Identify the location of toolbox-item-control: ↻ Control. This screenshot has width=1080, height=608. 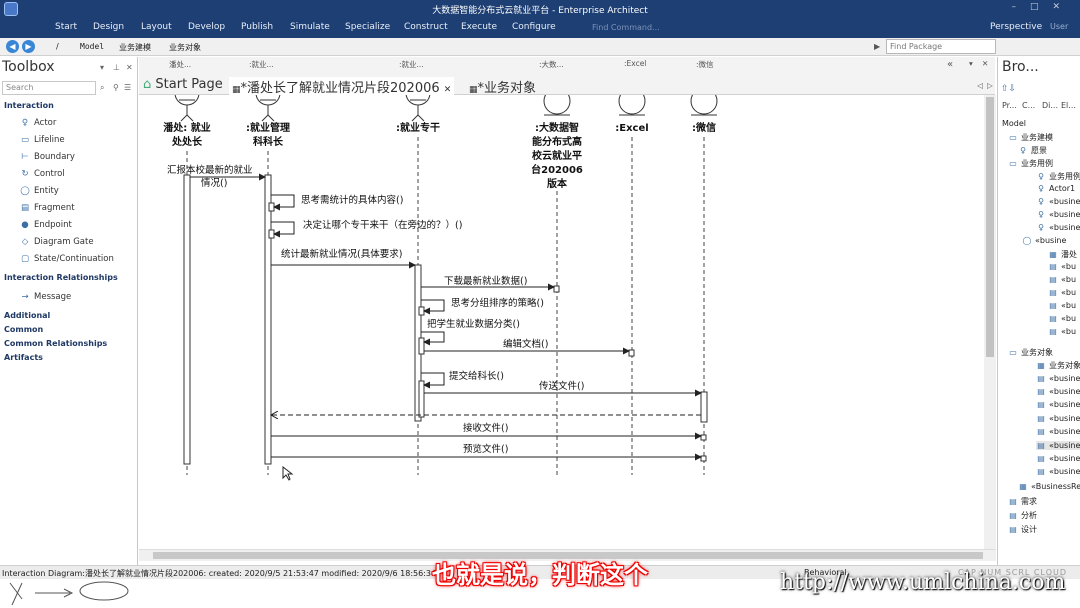
(42, 174).